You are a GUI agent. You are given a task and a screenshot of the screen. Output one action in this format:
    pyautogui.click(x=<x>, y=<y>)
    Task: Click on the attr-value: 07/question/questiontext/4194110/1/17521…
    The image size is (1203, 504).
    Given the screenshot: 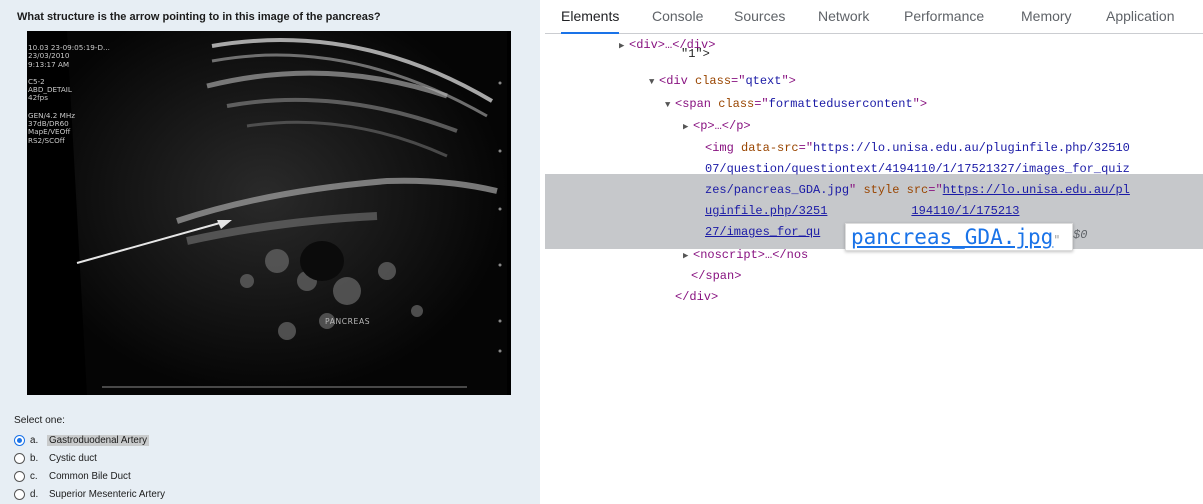 What is the action you would take?
    pyautogui.click(x=917, y=169)
    